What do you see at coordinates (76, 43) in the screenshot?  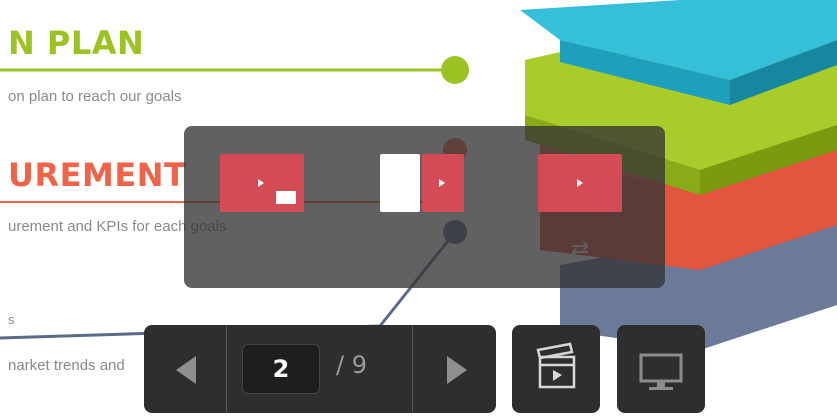 I see `slide-heading-plan: N PLAN` at bounding box center [76, 43].